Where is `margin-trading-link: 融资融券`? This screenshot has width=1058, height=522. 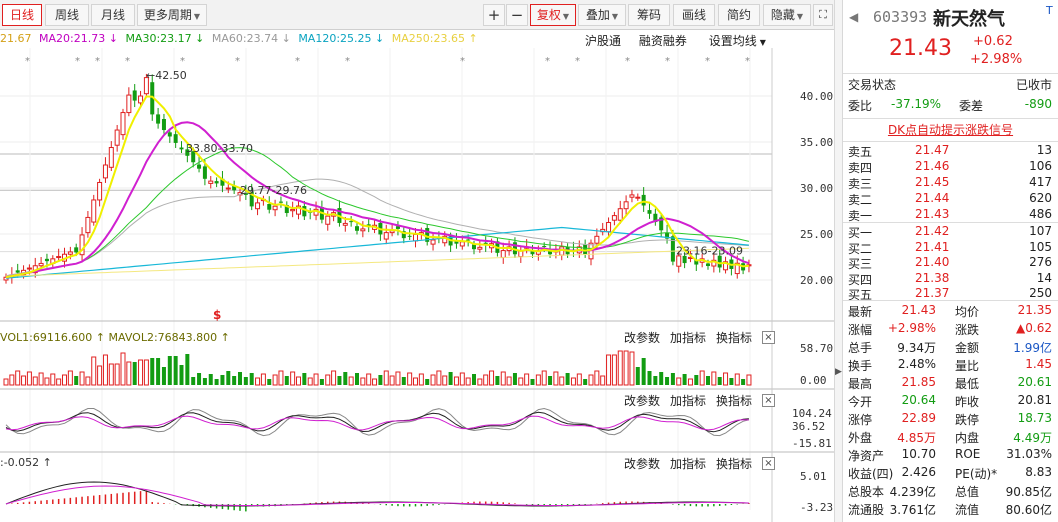
margin-trading-link: 融资融券 is located at coordinates (663, 41).